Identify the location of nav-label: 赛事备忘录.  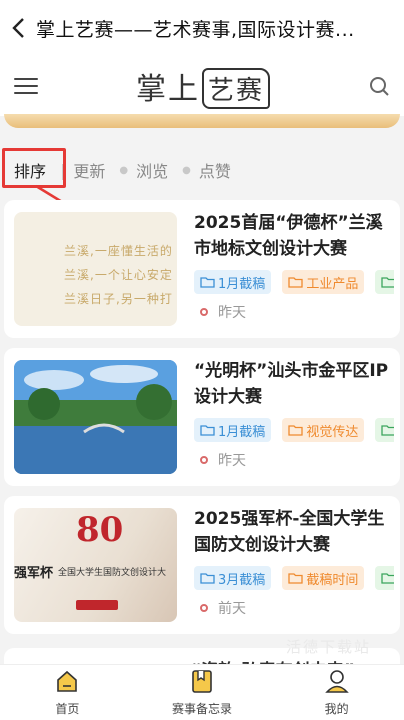
(202, 709).